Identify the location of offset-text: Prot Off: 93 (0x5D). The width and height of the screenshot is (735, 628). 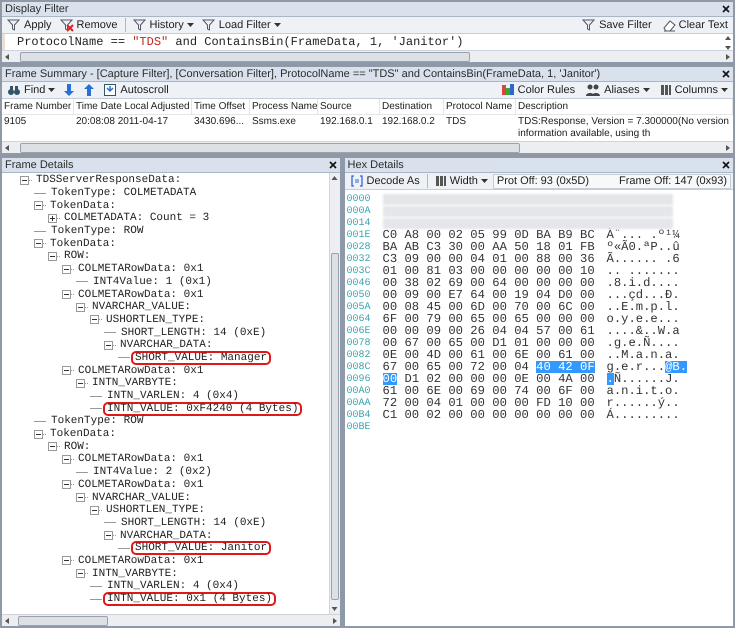
(542, 181).